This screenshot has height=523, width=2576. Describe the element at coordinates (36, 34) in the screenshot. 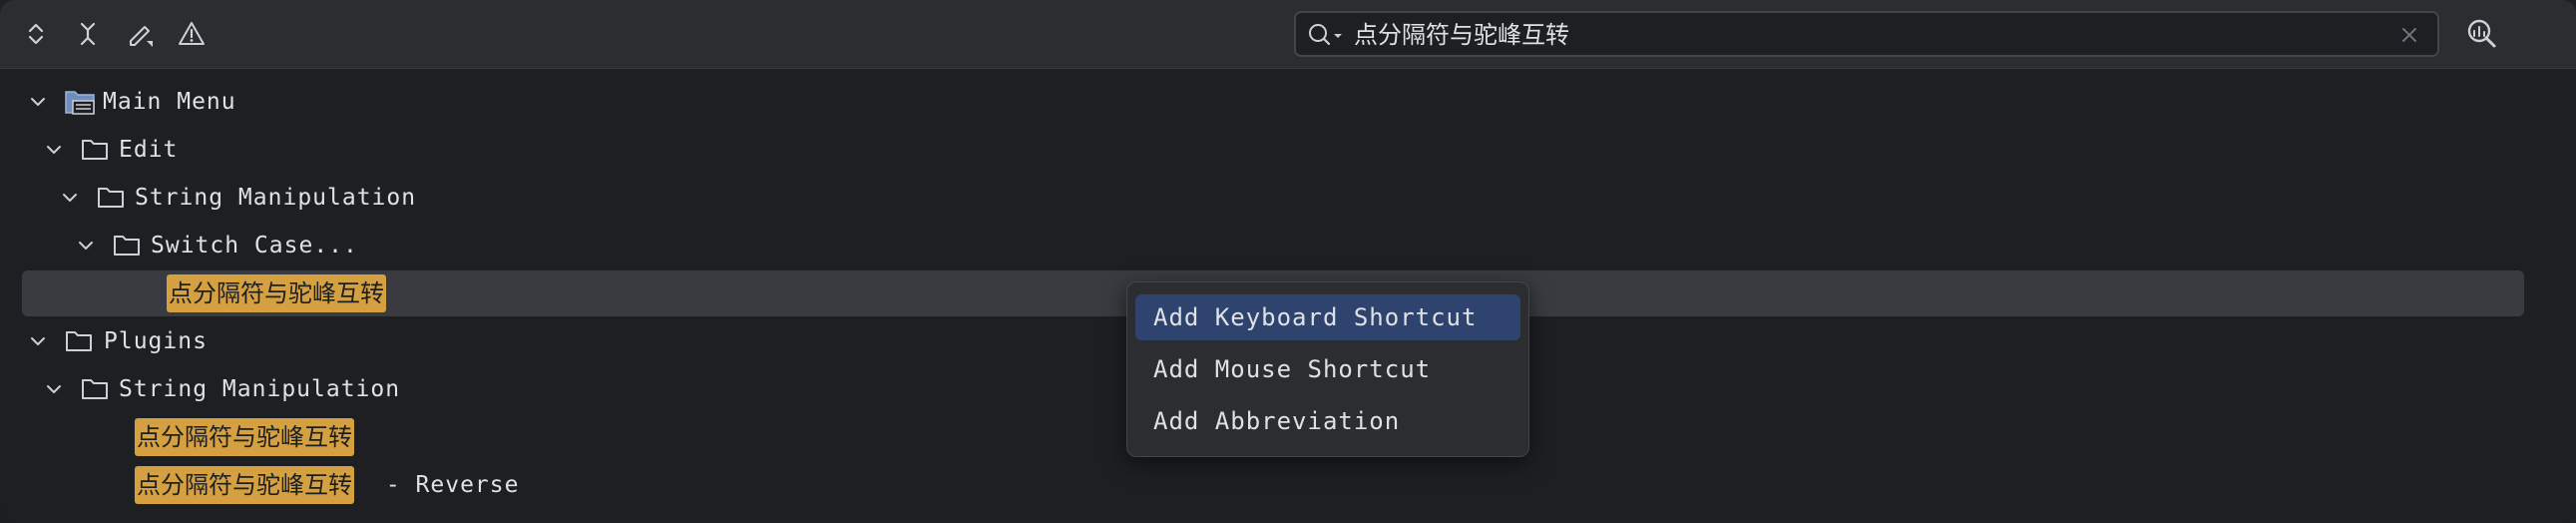

I see `expand-collapse-icon` at that location.